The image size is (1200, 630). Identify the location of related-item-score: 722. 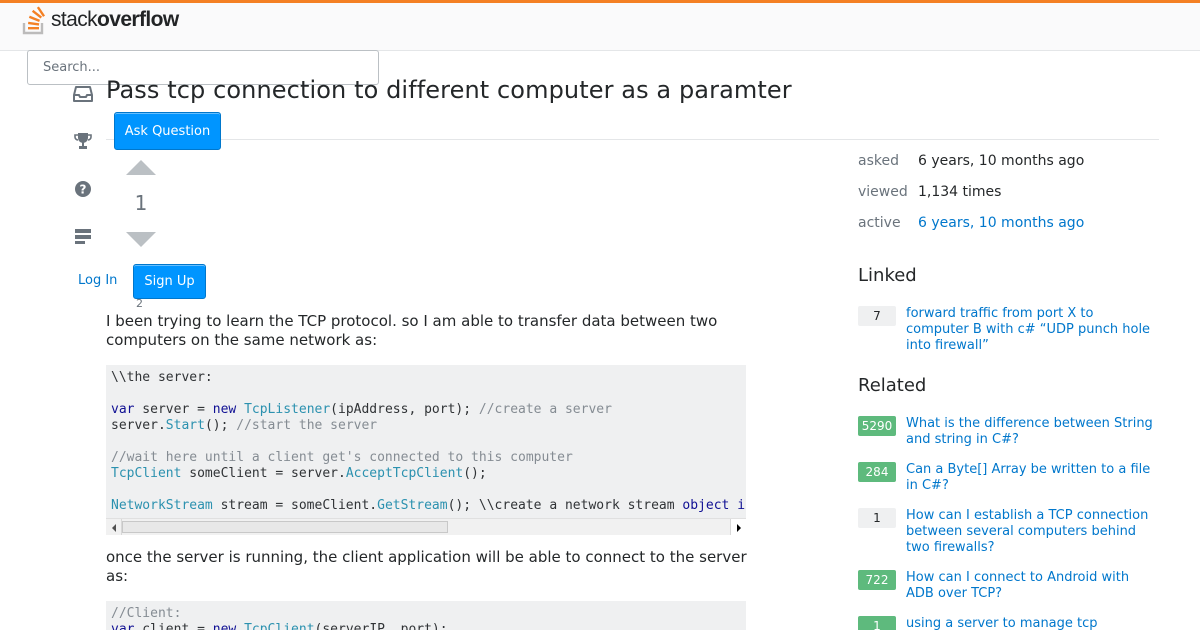
(877, 580).